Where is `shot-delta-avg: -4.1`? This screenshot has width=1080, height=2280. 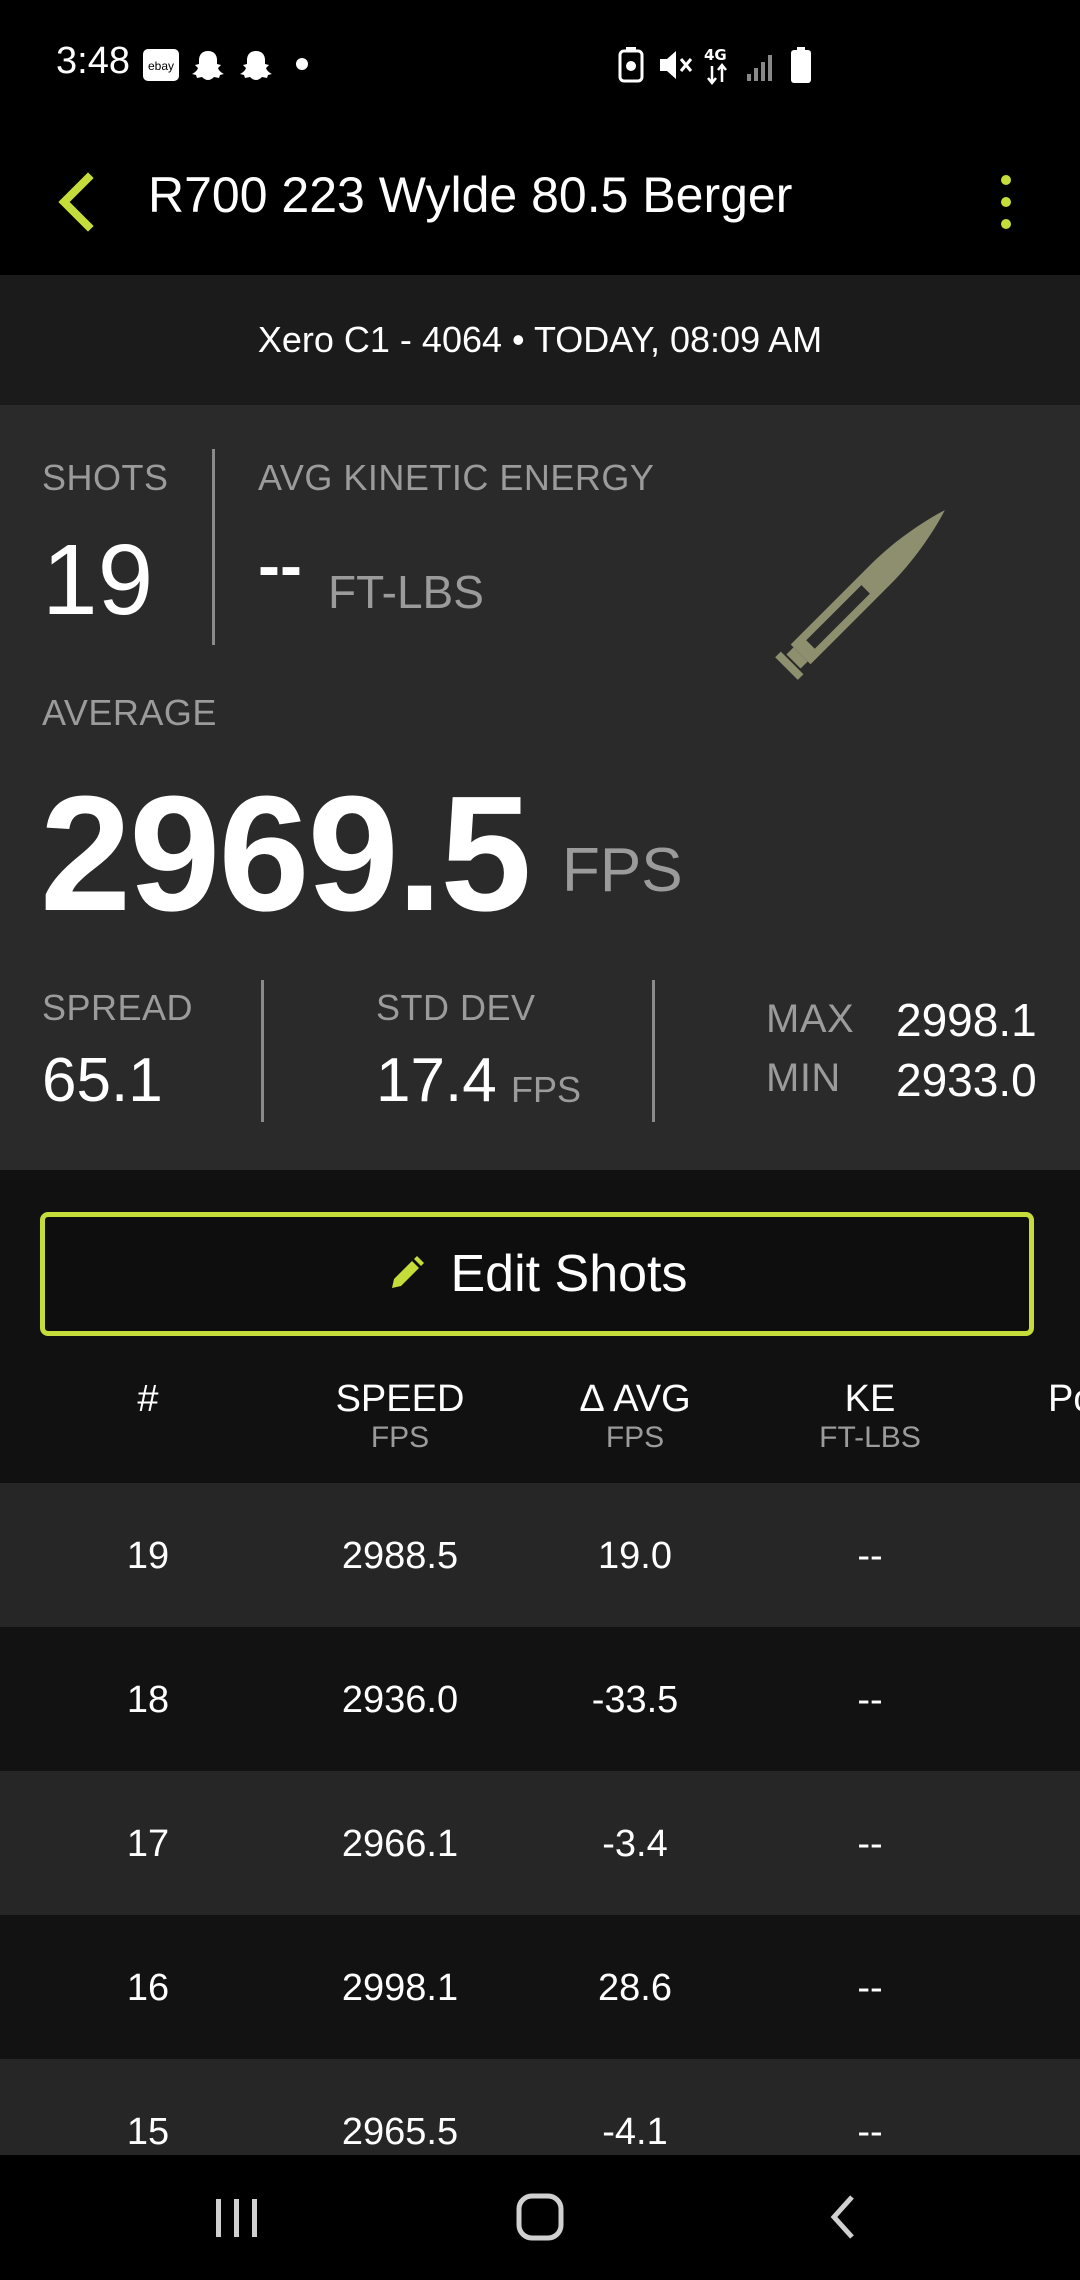
shot-delta-avg: -4.1 is located at coordinates (635, 2132).